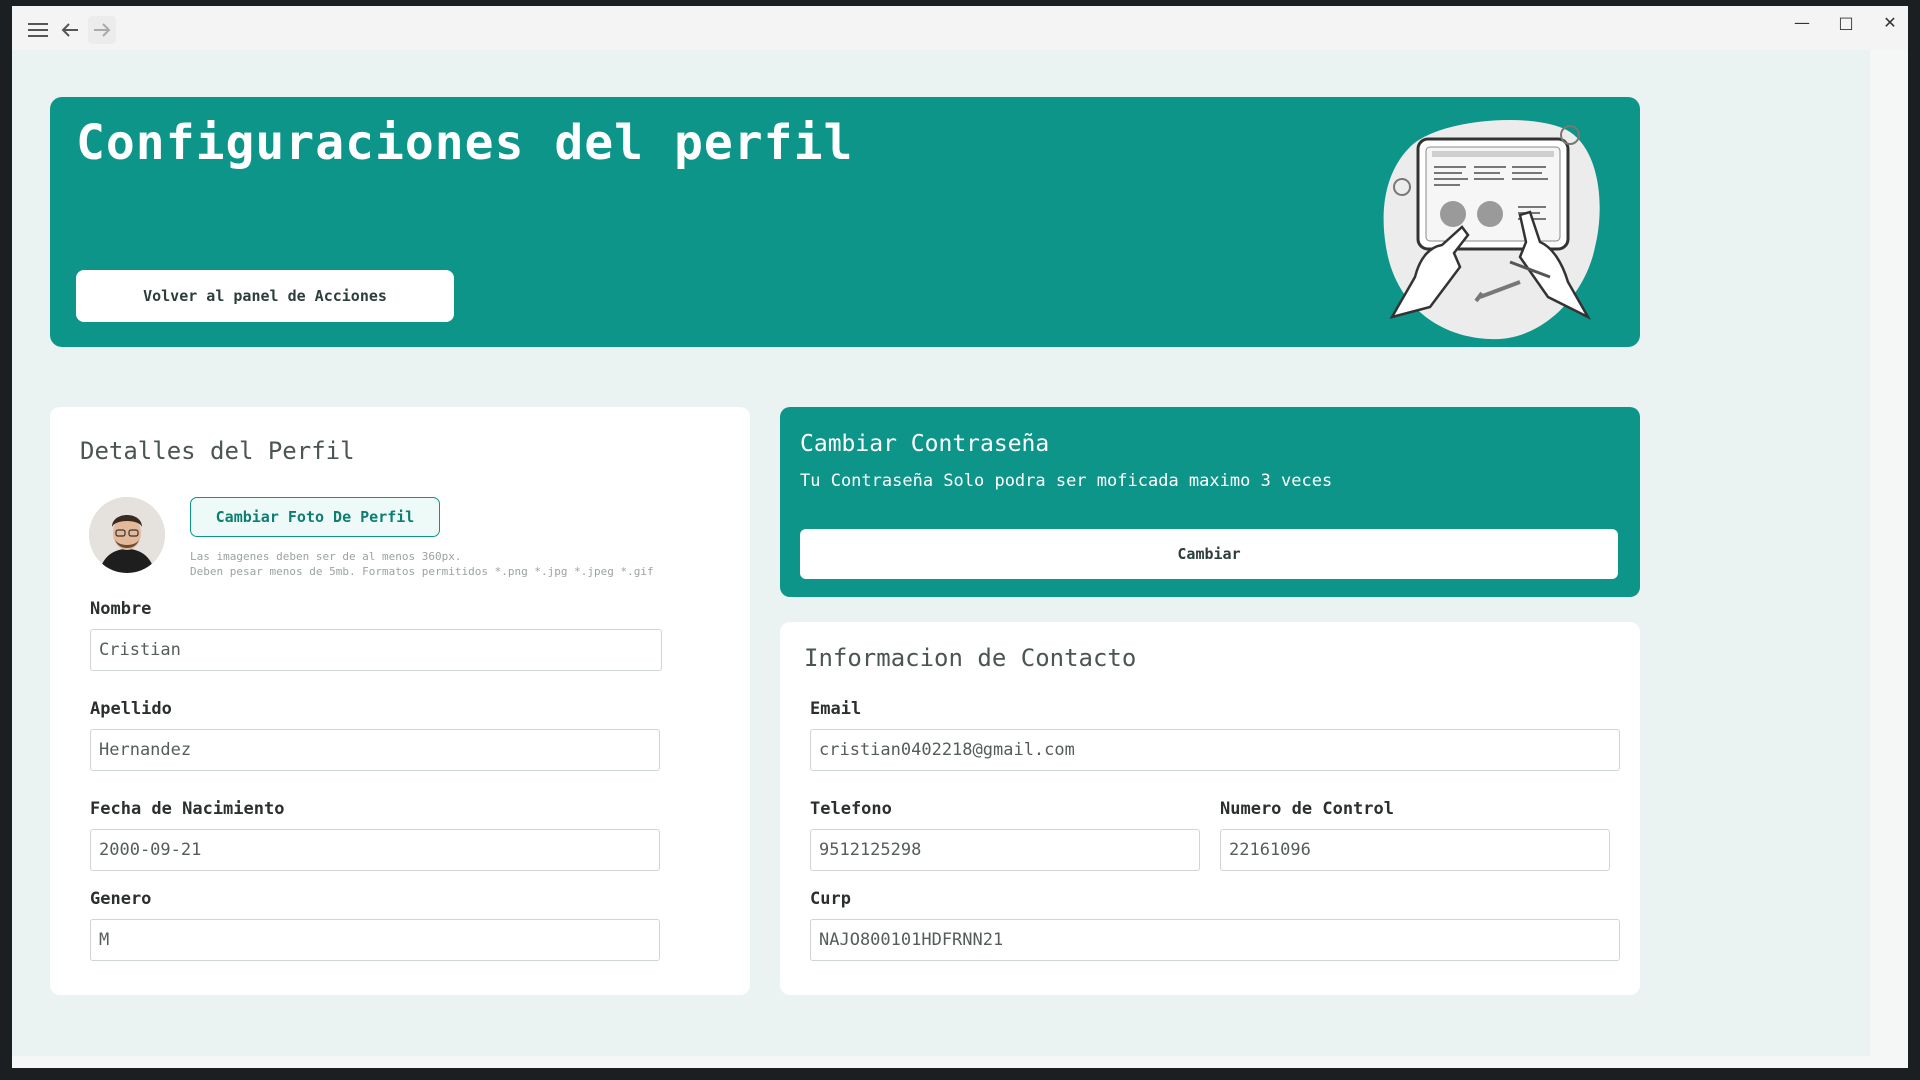 The image size is (1920, 1080). I want to click on change-password-title: Cambiar Contraseña, so click(925, 444).